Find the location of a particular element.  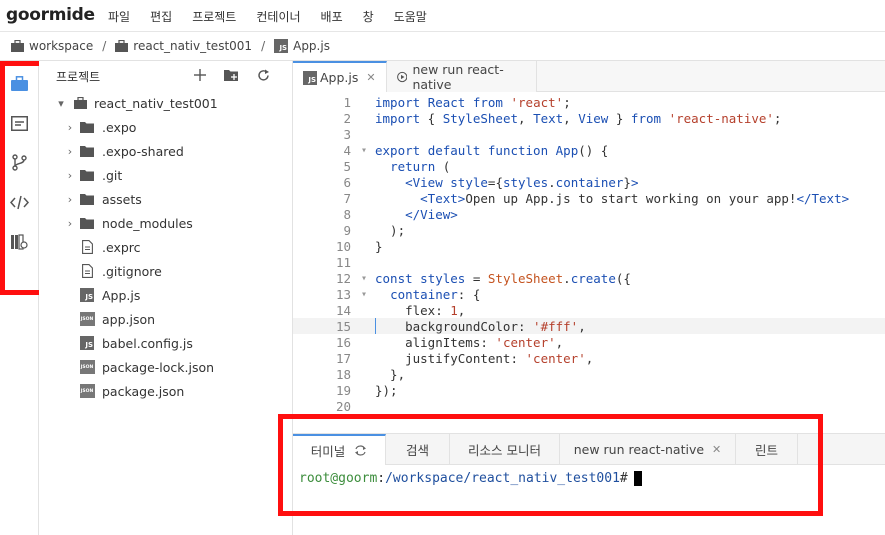

code-line: 10} is located at coordinates (589, 246).